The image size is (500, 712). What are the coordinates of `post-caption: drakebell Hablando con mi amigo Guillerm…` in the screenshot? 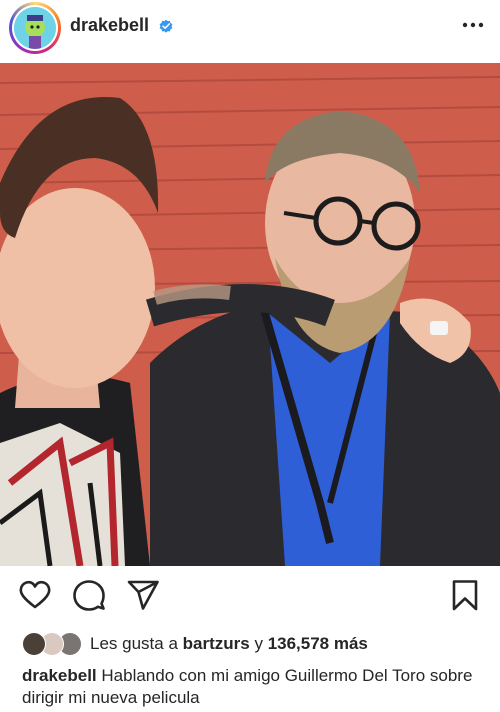 It's located at (257, 687).